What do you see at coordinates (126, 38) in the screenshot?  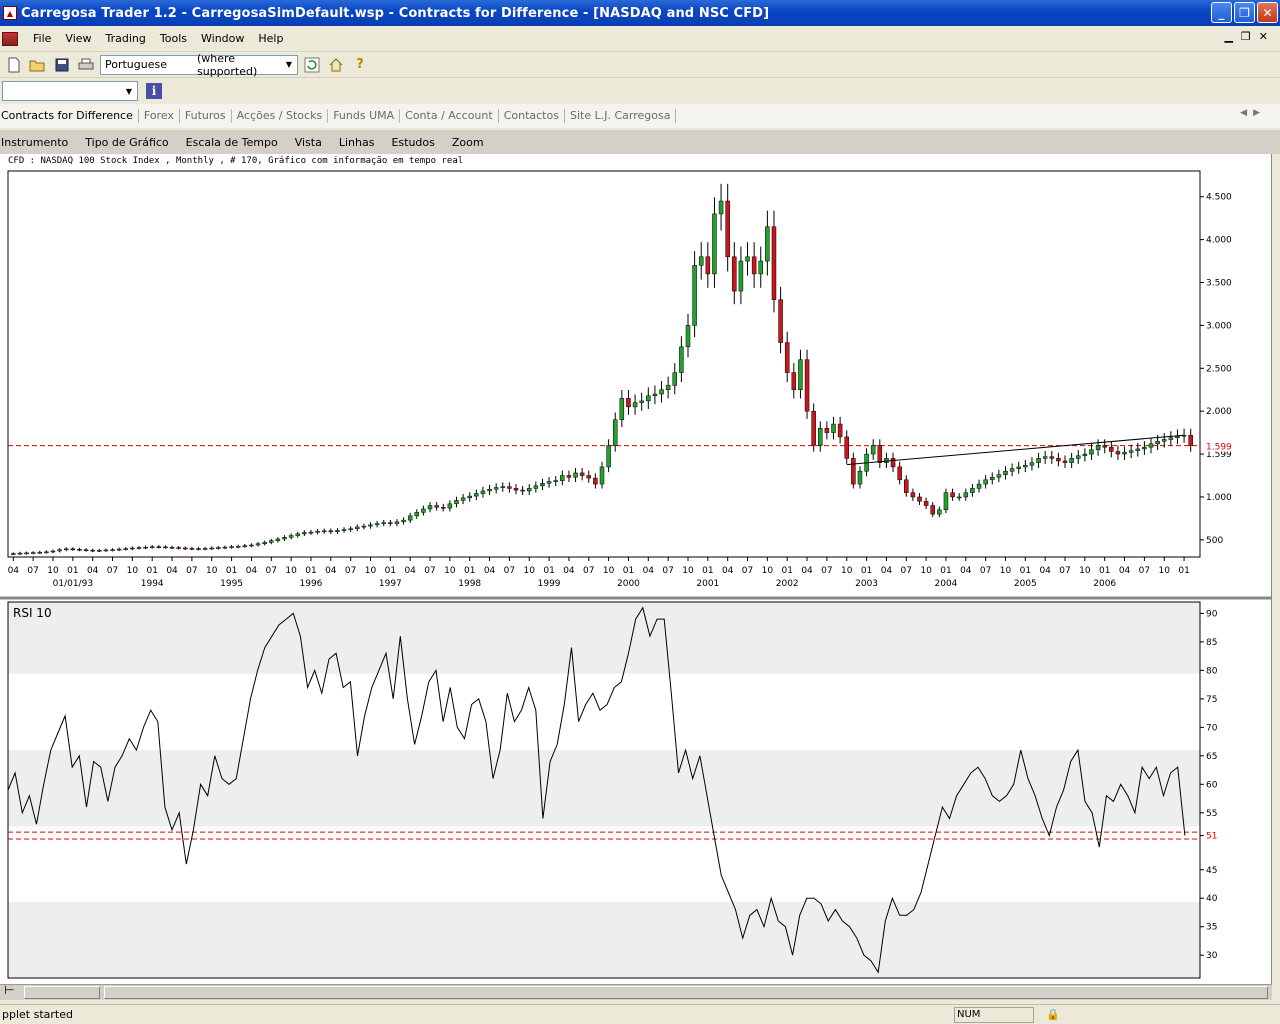 I see `menu-trading: Trading` at bounding box center [126, 38].